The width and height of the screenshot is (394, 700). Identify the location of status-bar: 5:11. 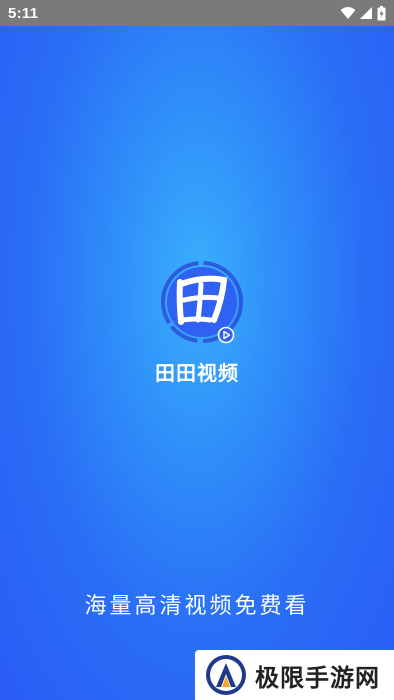
(197, 13).